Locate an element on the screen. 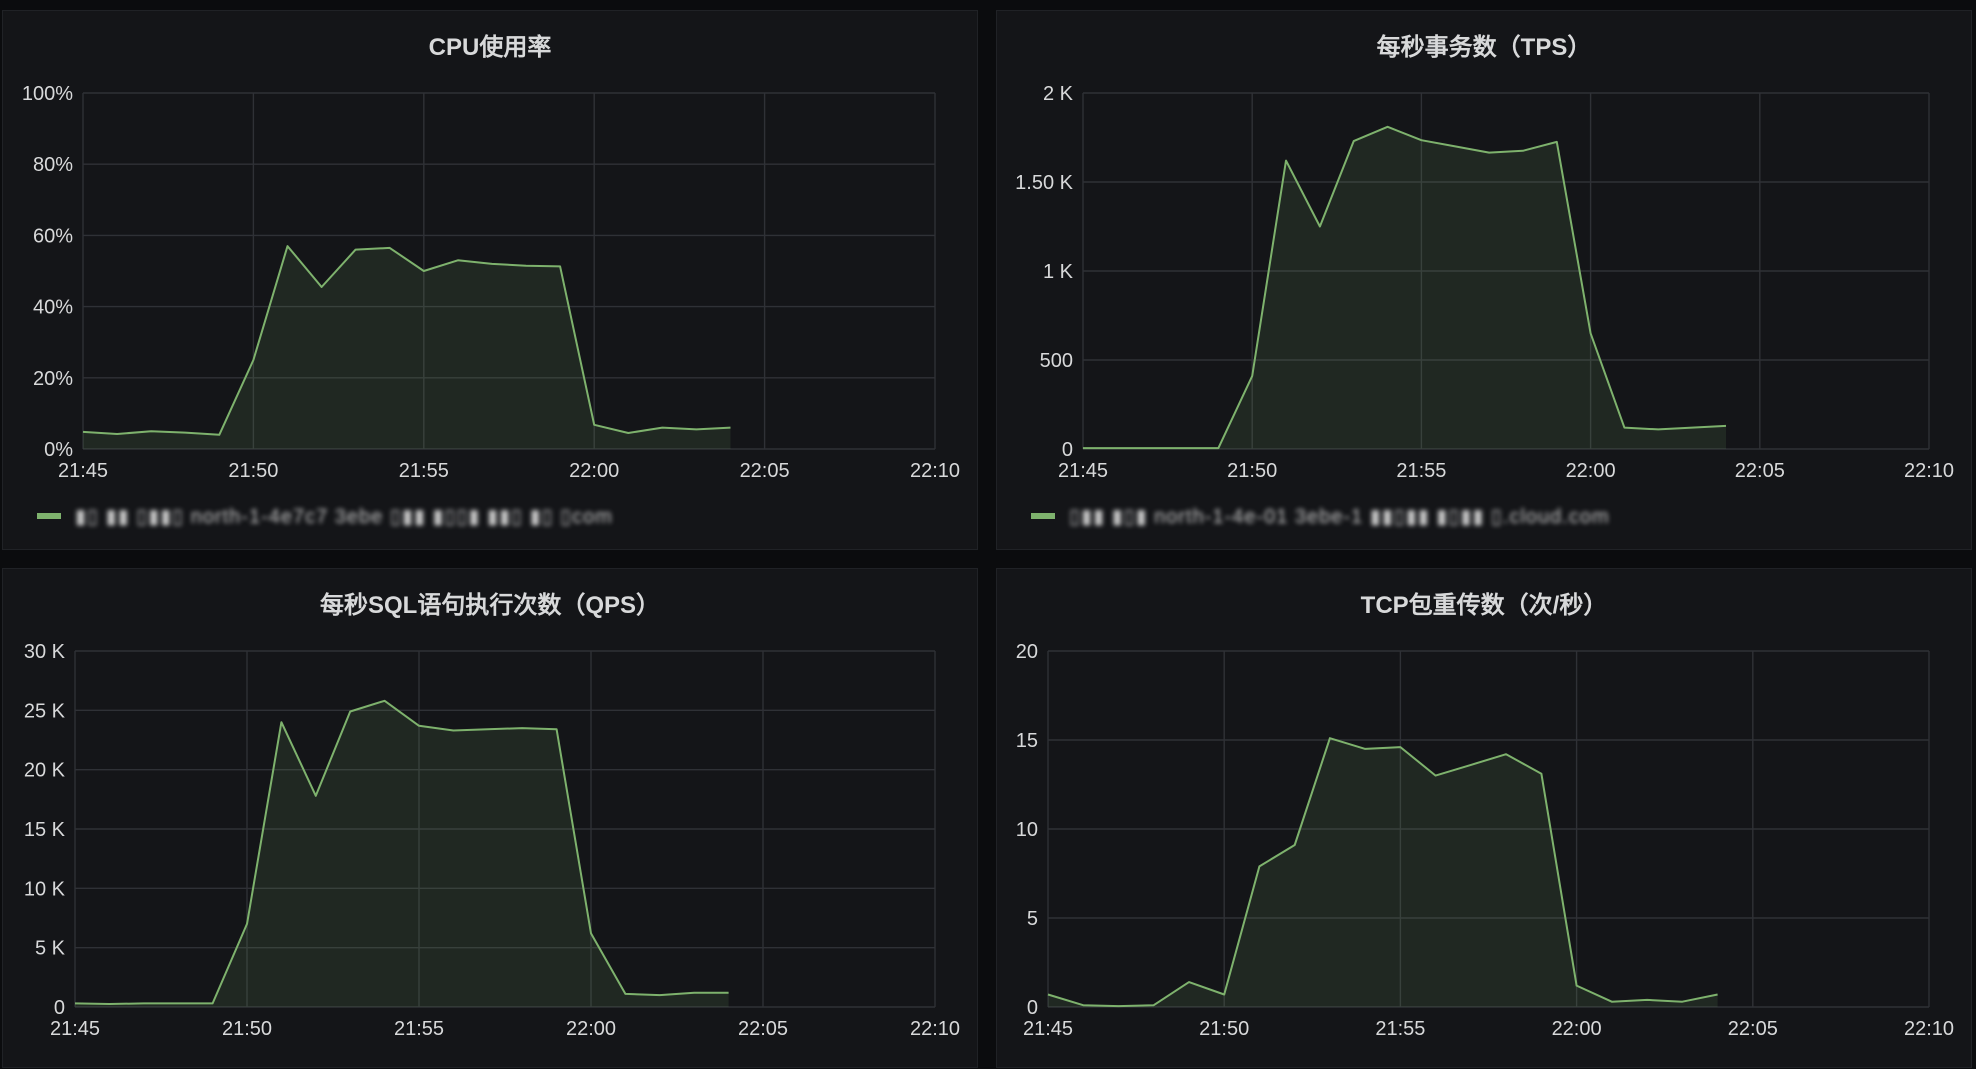  y-tick-label: 15 is located at coordinates (1027, 741).